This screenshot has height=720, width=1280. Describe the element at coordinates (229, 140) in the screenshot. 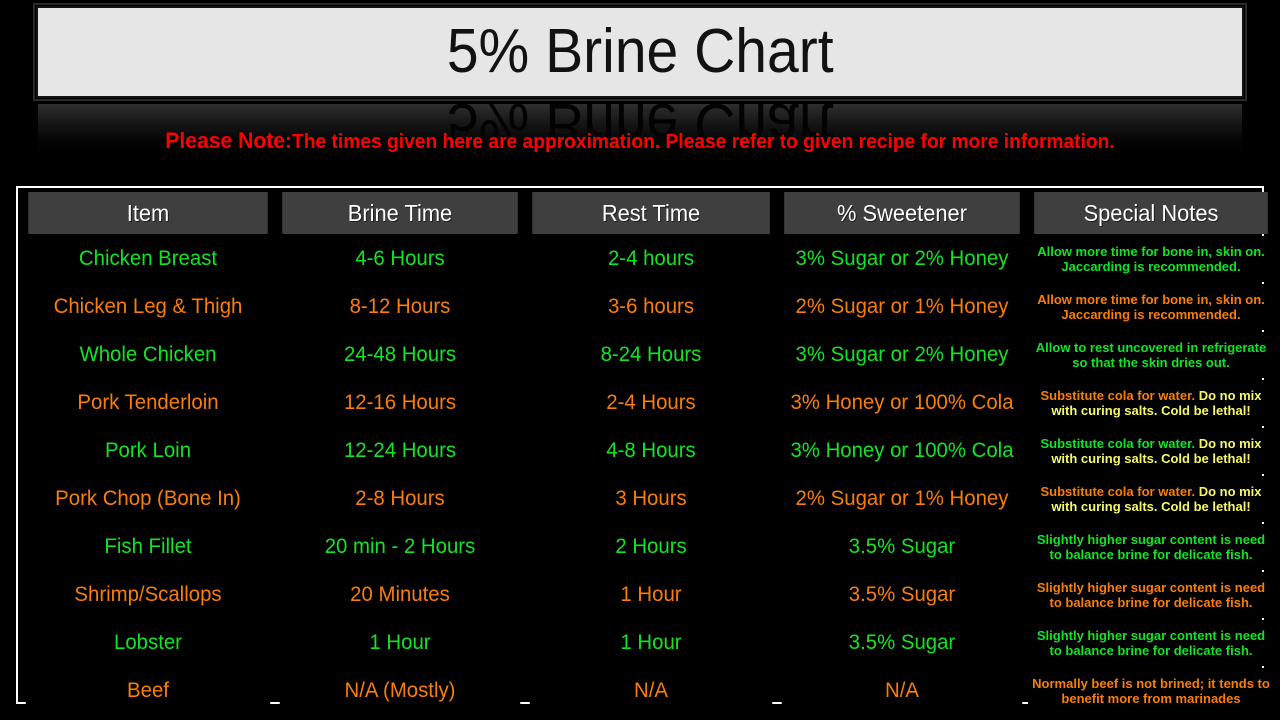

I see `please-note-label: Please Note:` at that location.